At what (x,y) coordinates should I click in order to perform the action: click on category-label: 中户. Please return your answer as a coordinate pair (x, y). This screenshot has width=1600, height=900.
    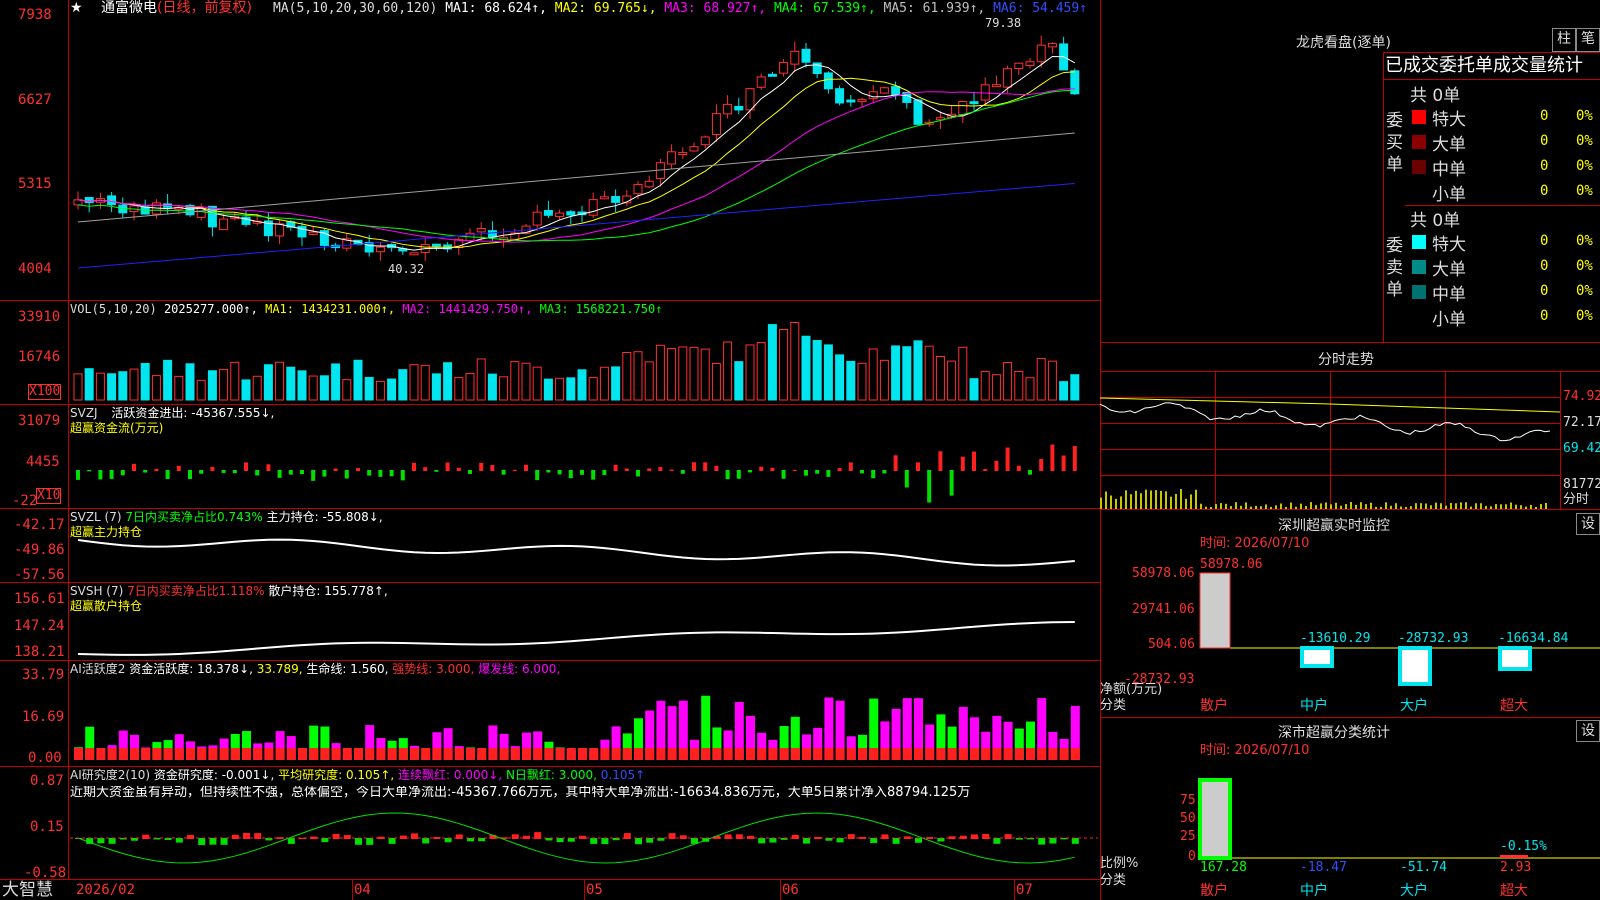
    Looking at the image, I should click on (1314, 891).